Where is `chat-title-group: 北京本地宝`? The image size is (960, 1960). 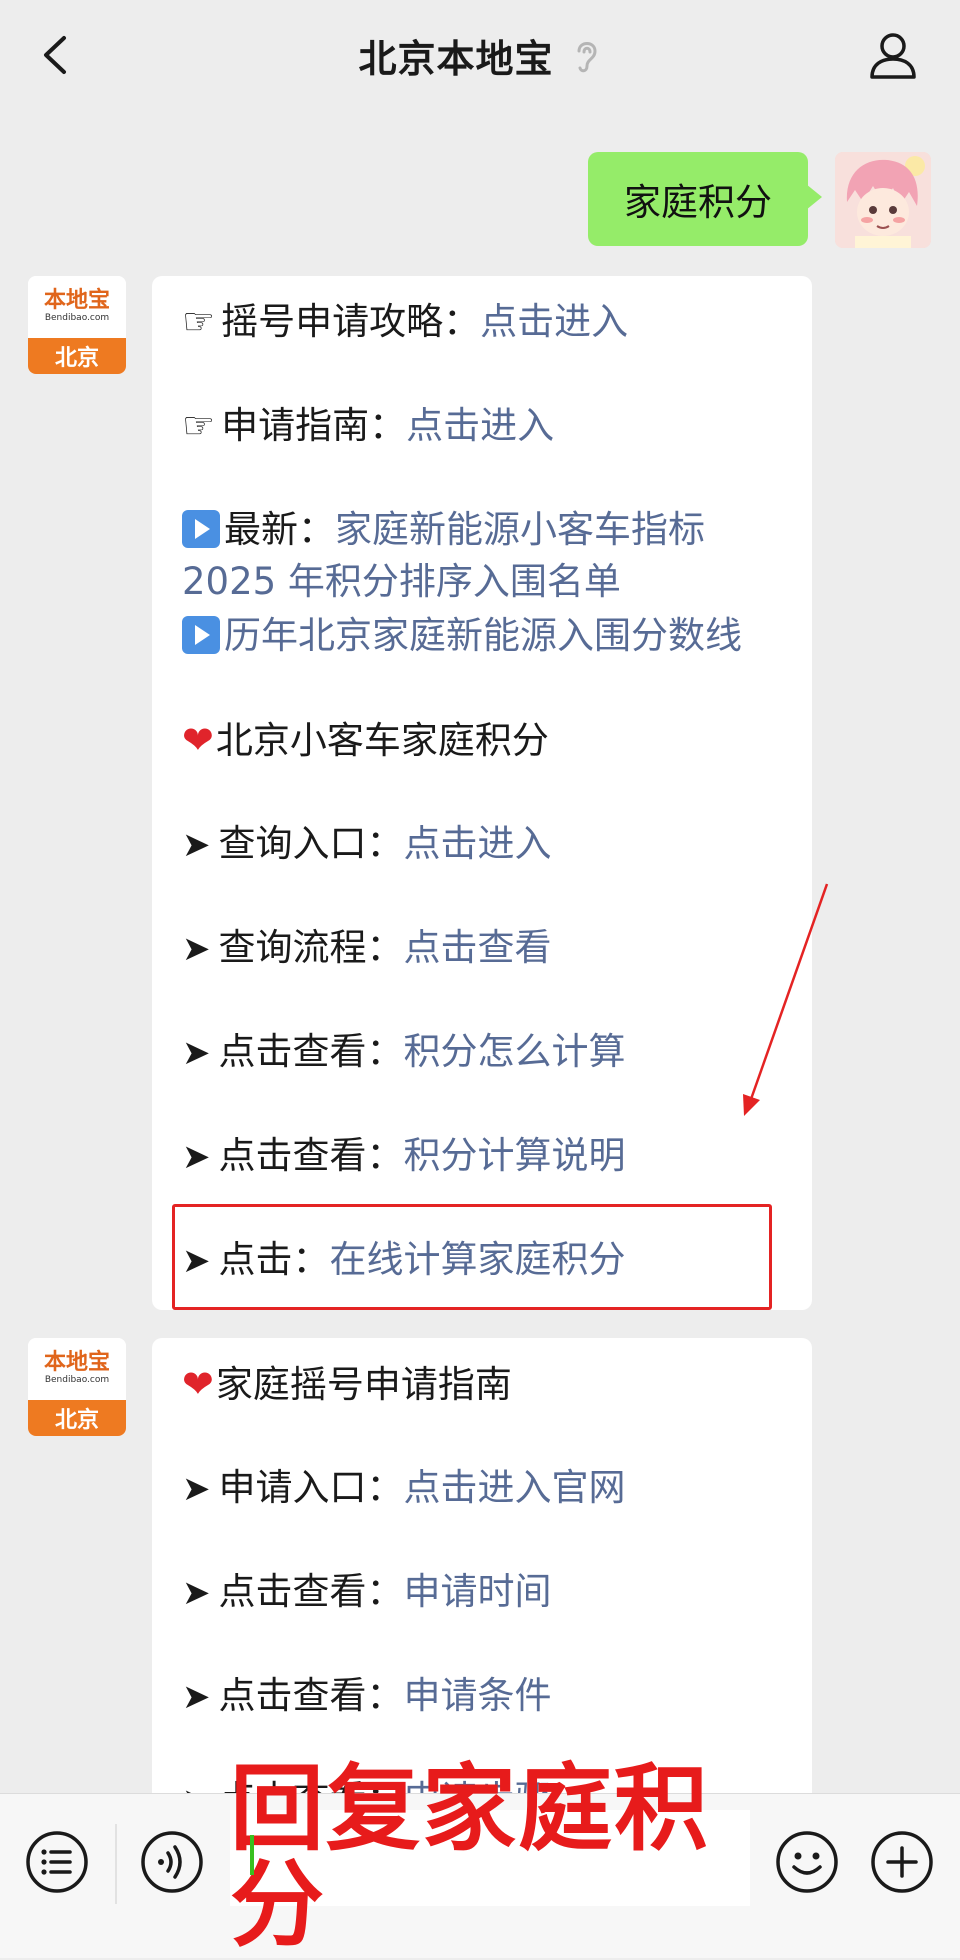 chat-title-group: 北京本地宝 is located at coordinates (479, 55).